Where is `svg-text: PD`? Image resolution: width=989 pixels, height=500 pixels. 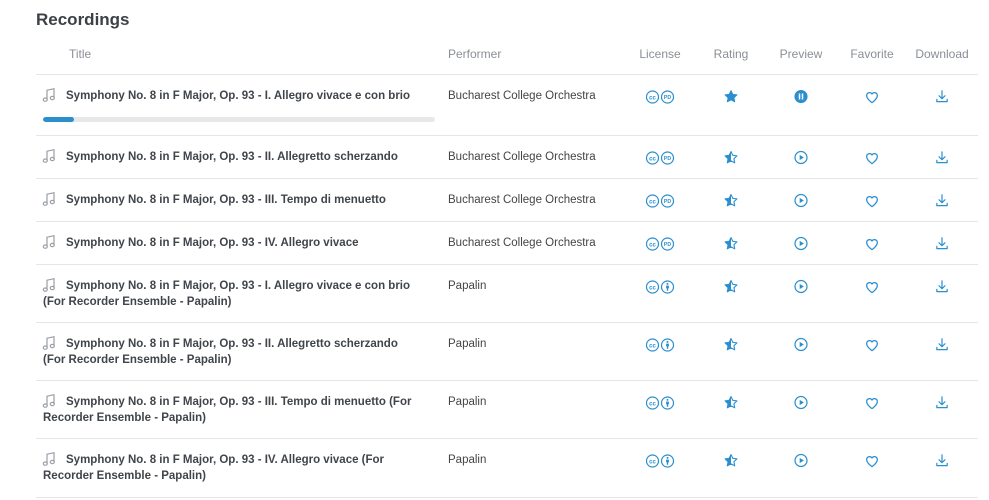 svg-text: PD is located at coordinates (667, 245).